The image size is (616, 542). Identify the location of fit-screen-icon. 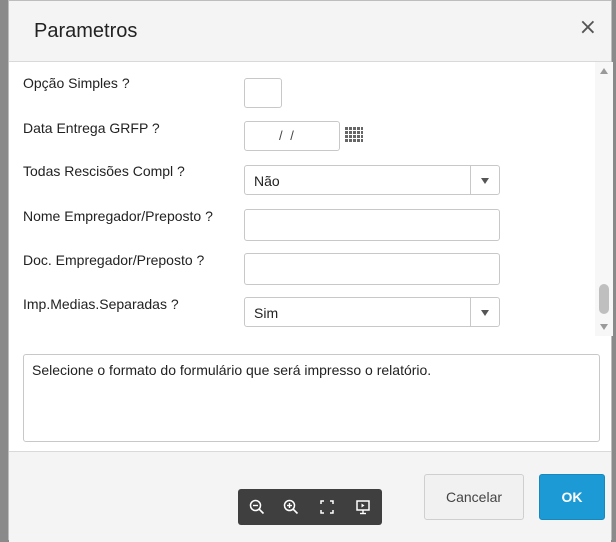
(327, 507).